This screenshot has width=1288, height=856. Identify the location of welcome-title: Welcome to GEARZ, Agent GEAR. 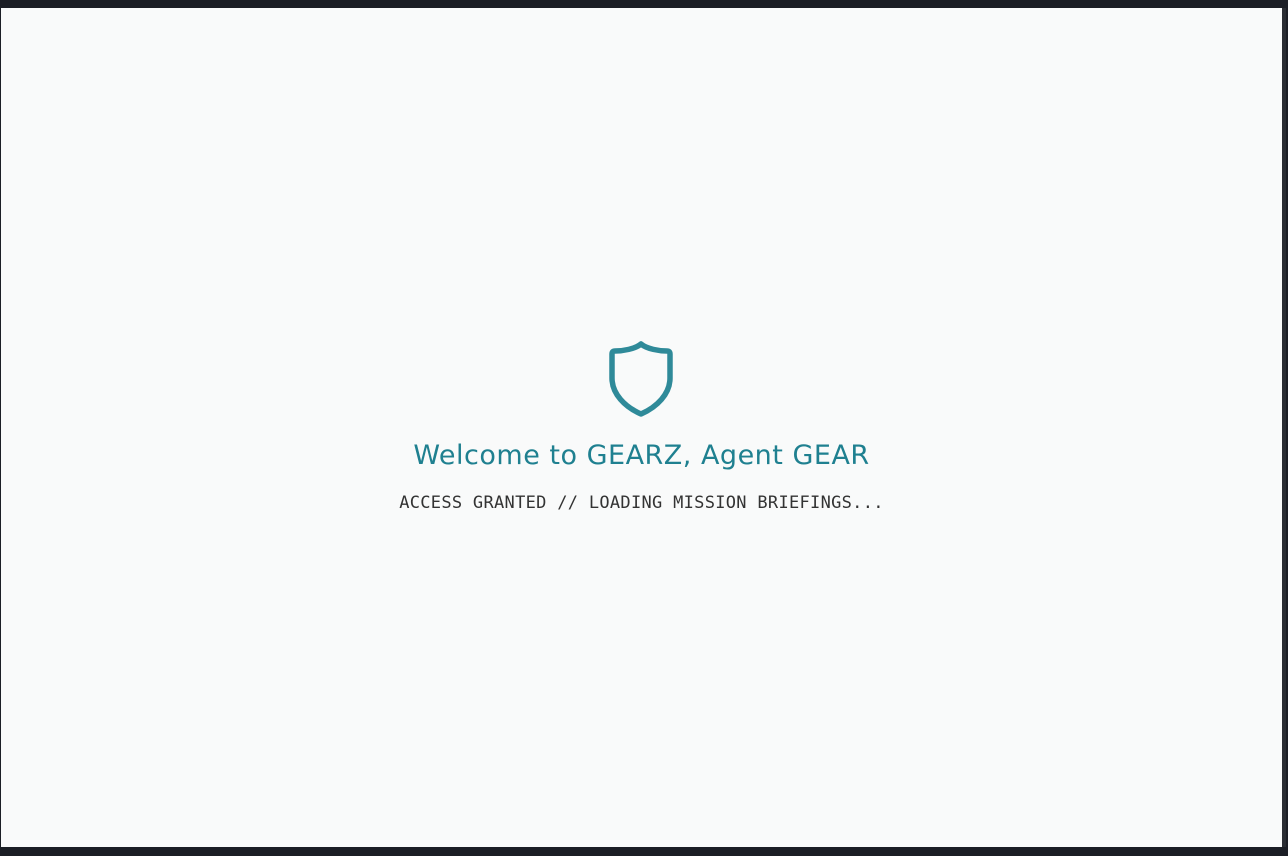
(641, 455).